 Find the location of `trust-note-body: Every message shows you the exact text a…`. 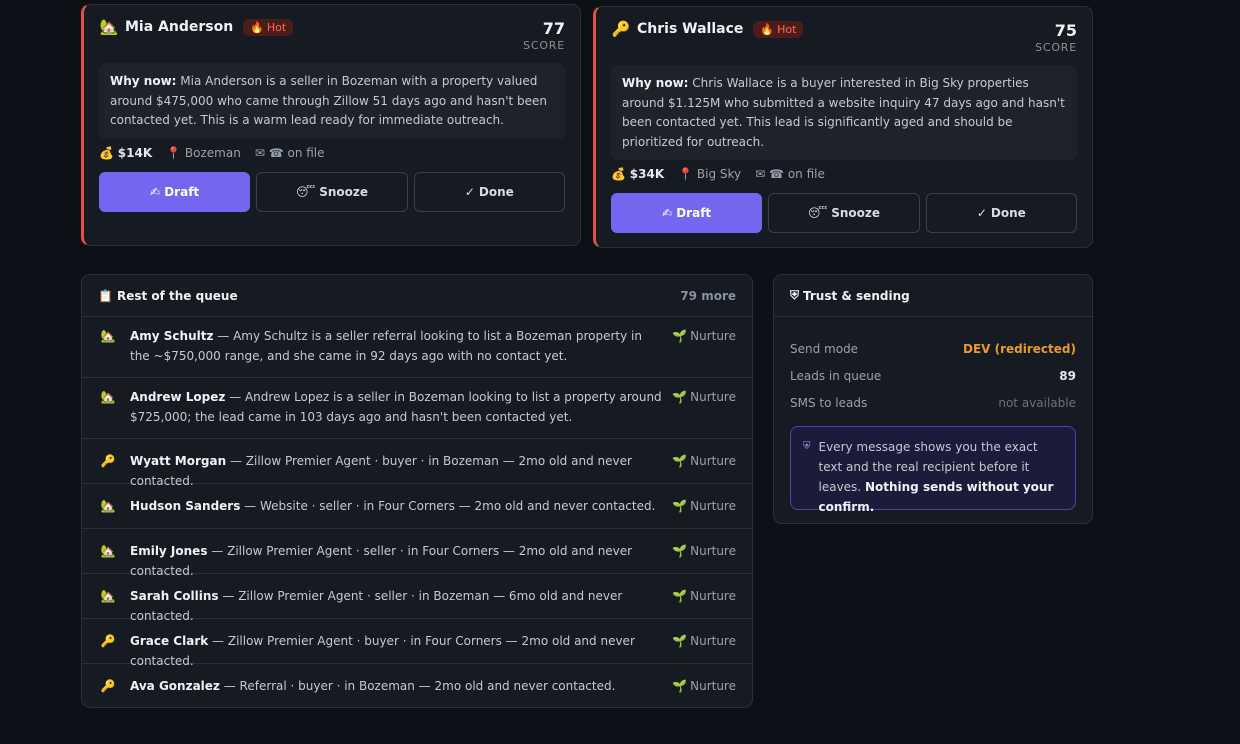

trust-note-body: Every message shows you the exact text a… is located at coordinates (941, 475).